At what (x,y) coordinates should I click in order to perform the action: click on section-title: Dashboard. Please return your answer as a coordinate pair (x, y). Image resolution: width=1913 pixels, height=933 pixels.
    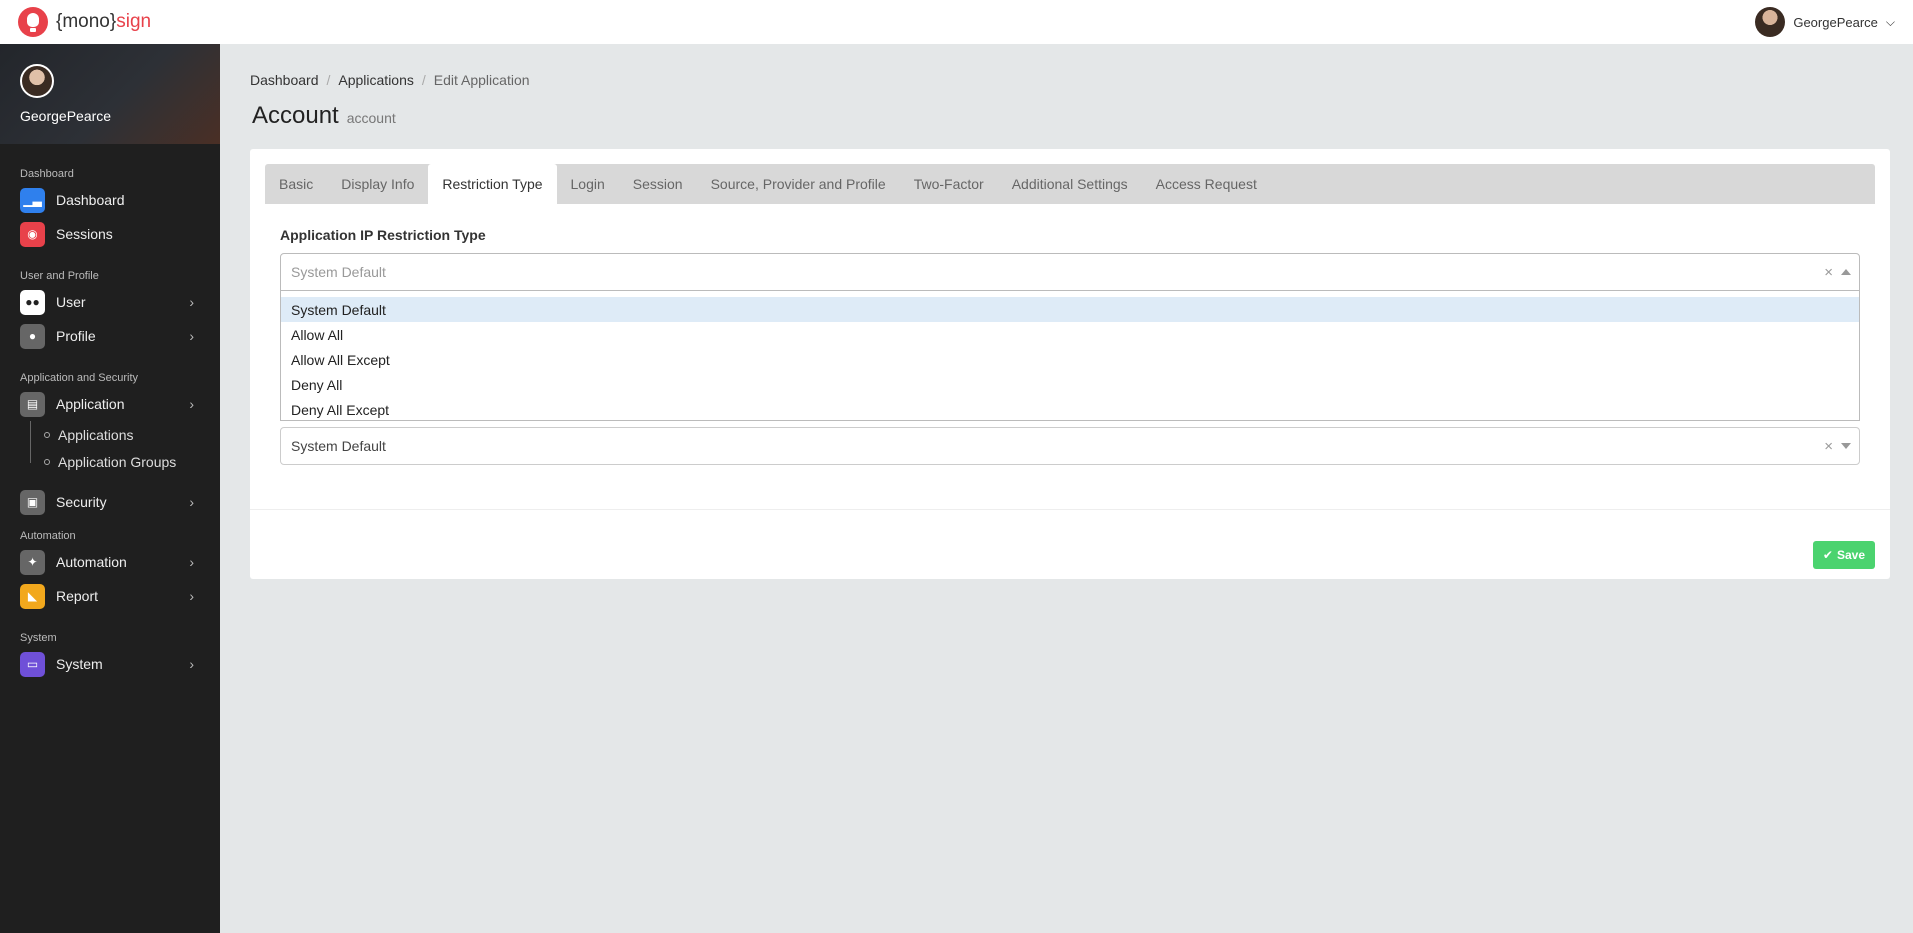
    Looking at the image, I should click on (47, 174).